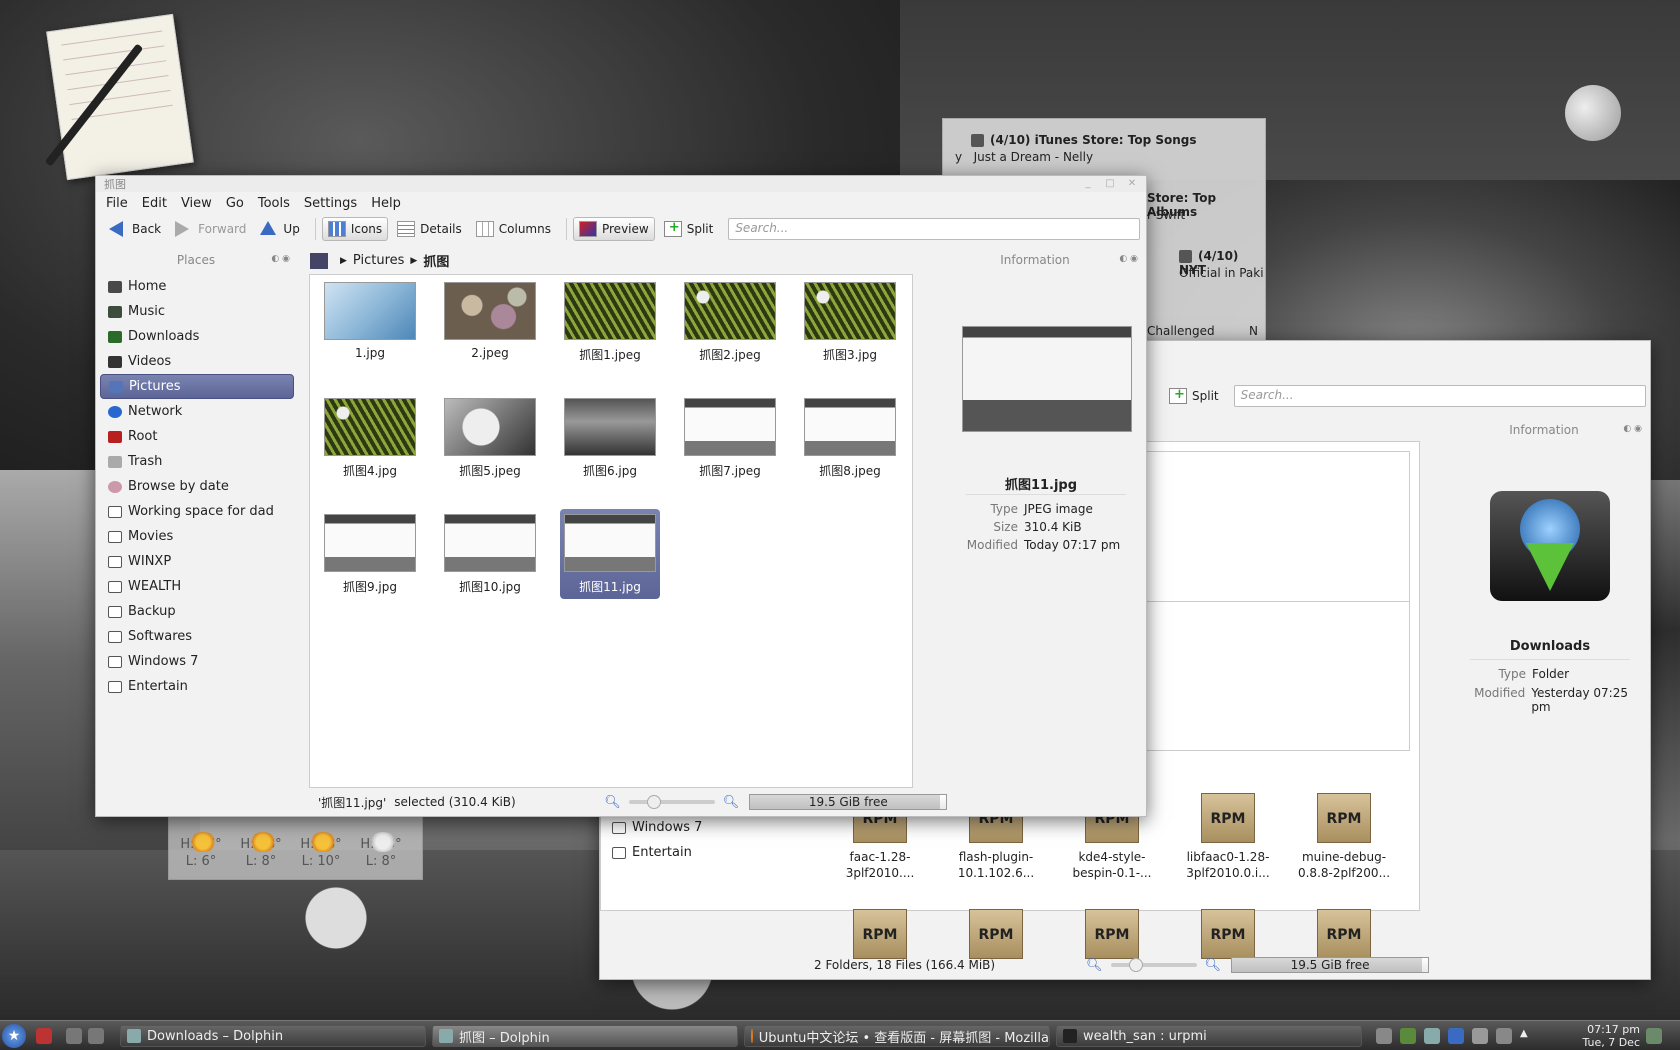 The width and height of the screenshot is (1680, 1050). Describe the element at coordinates (1384, 1036) in the screenshot. I see `info-tray-icon` at that location.